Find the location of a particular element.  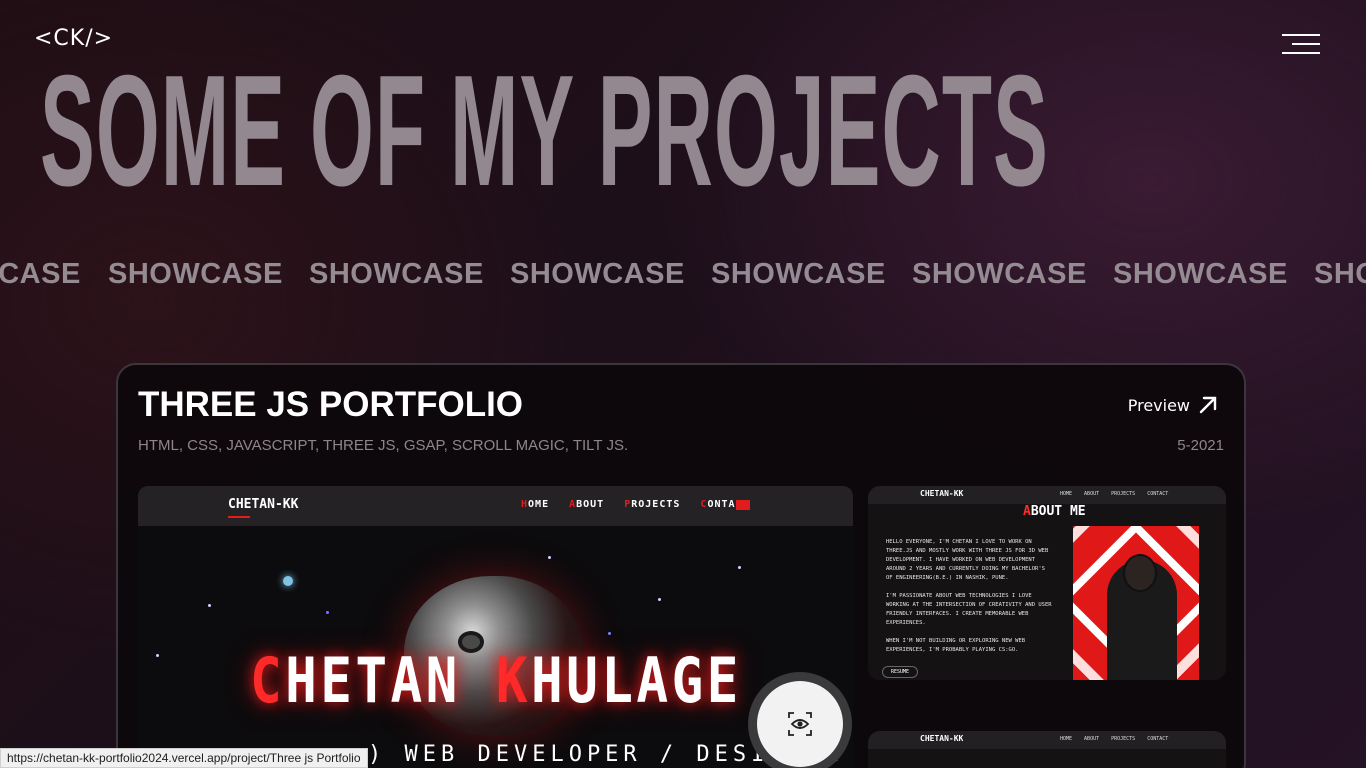

resume-button: RESUME is located at coordinates (900, 672).